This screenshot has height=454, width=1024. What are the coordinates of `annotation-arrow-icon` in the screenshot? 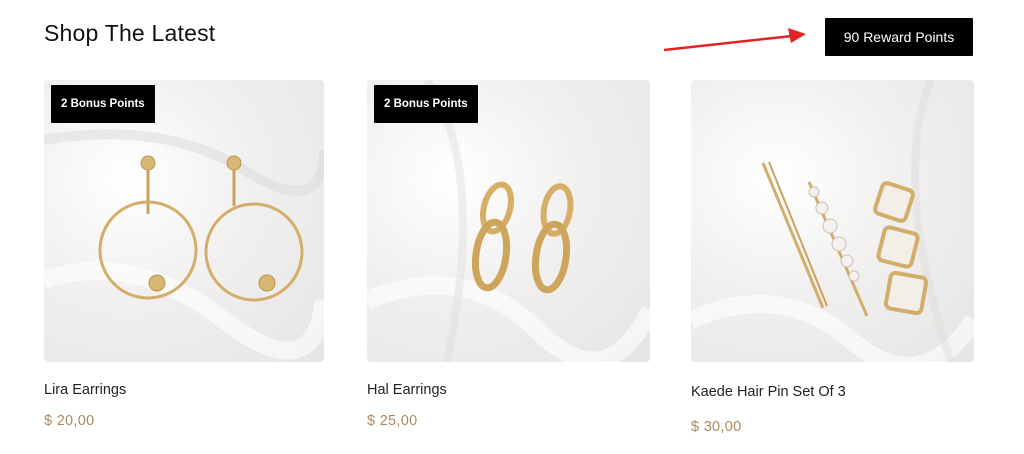 It's located at (734, 40).